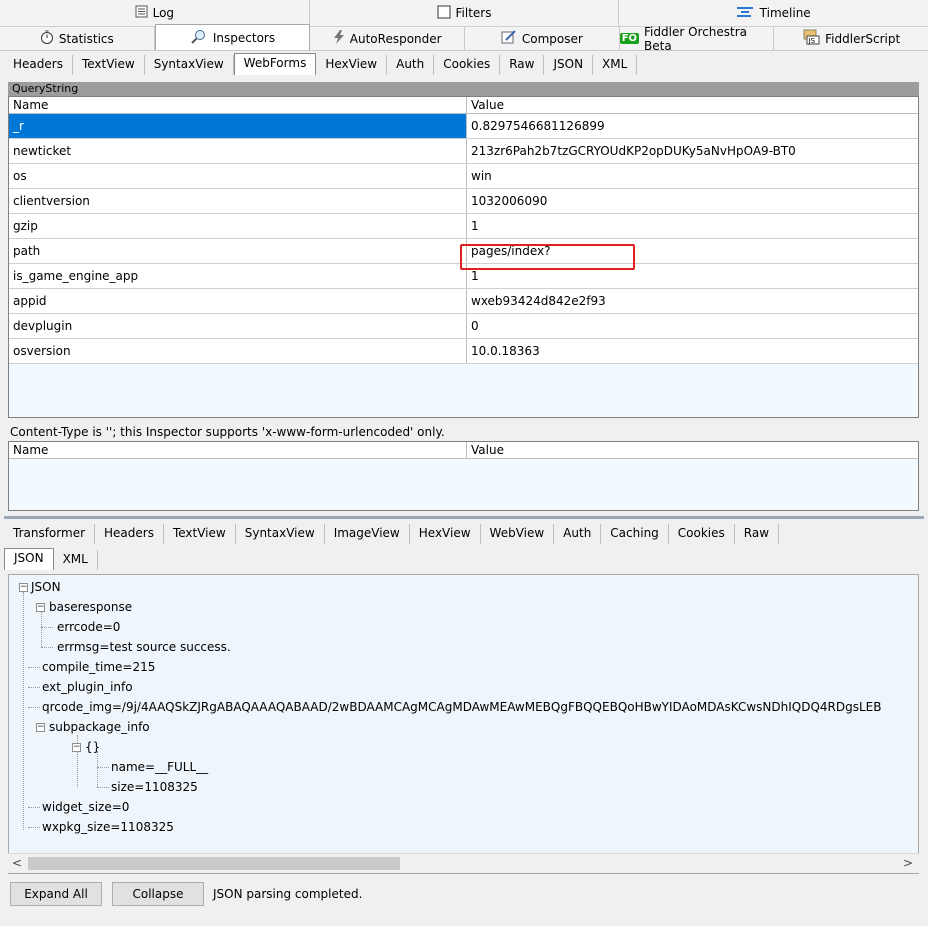  Describe the element at coordinates (615, 65) in the screenshot. I see `req-tab-xml: XML` at that location.